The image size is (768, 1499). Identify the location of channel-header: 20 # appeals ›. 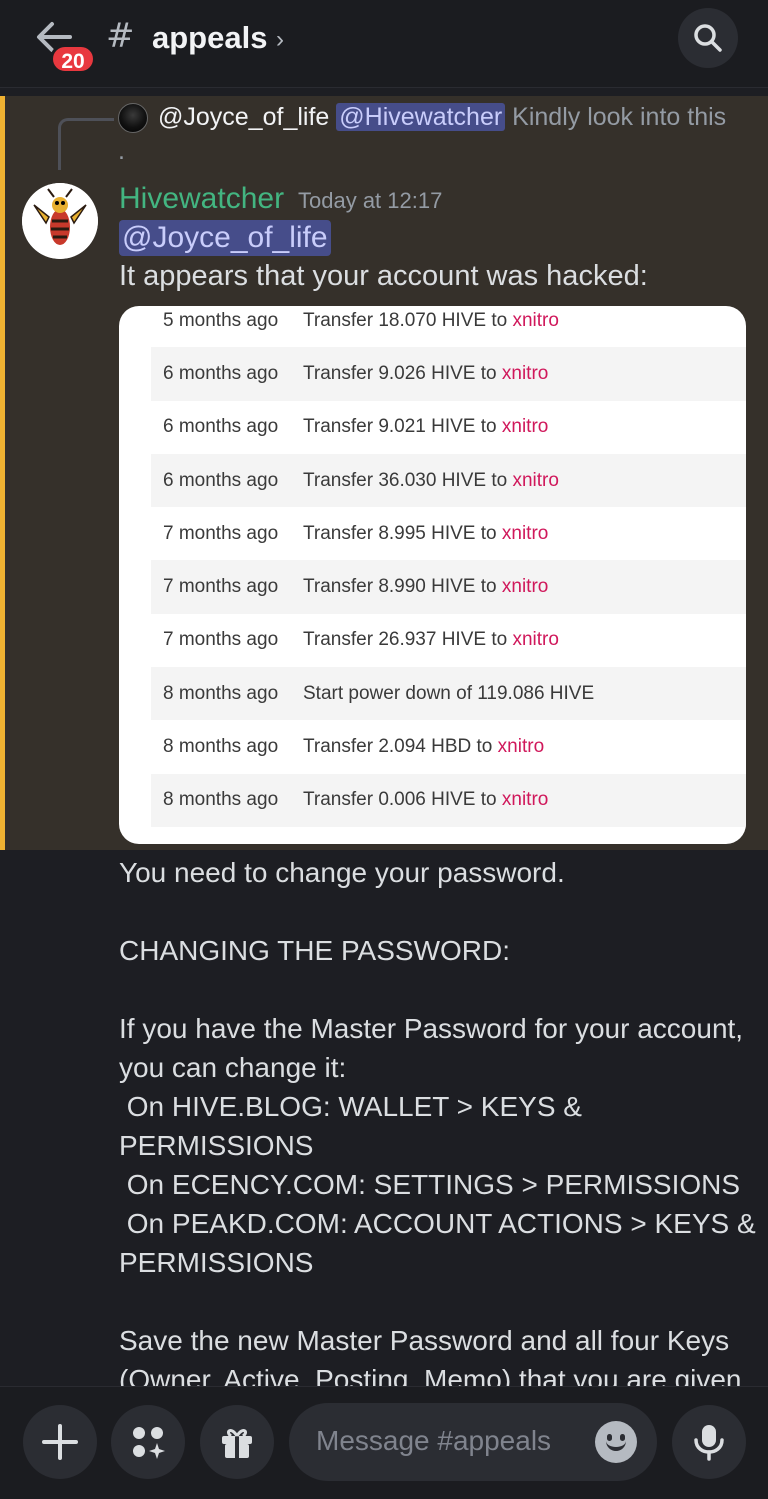
(384, 44).